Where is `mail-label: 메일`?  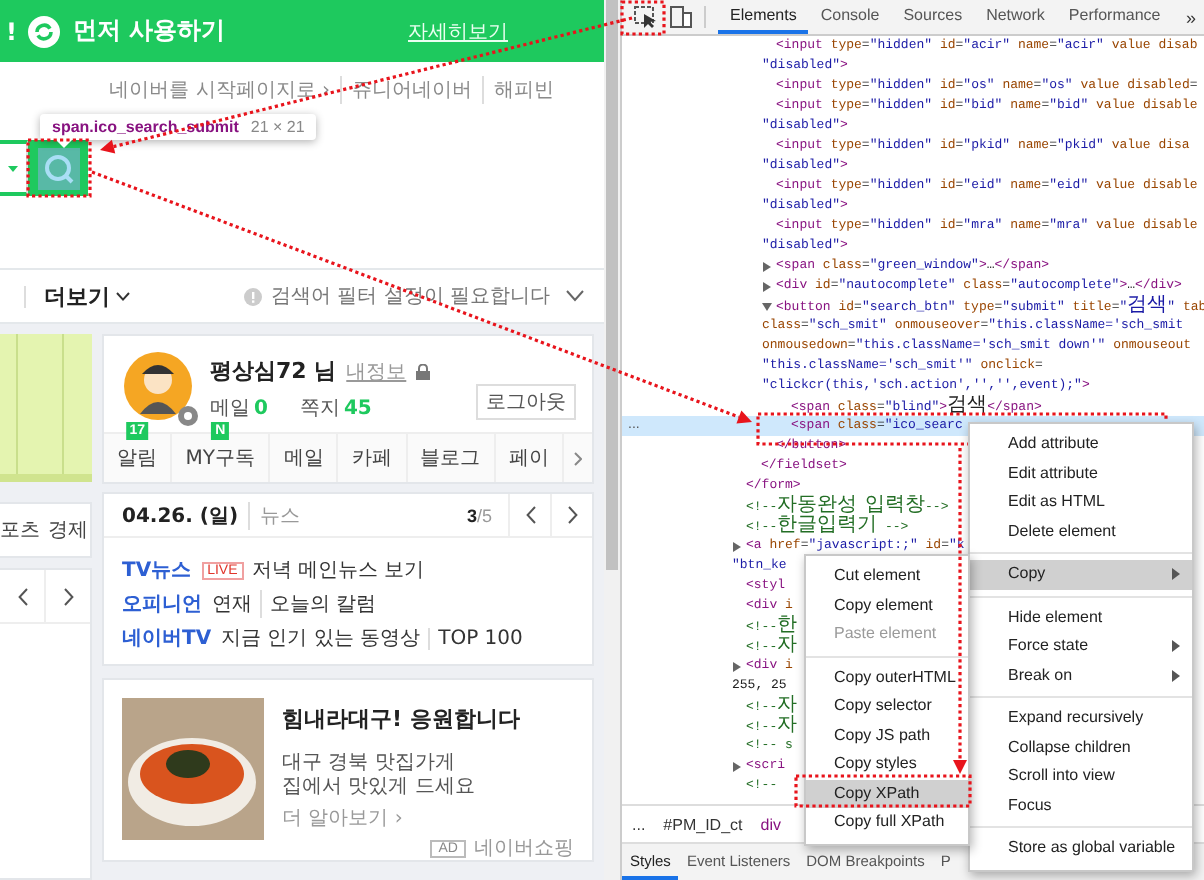
mail-label: 메일 is located at coordinates (230, 408).